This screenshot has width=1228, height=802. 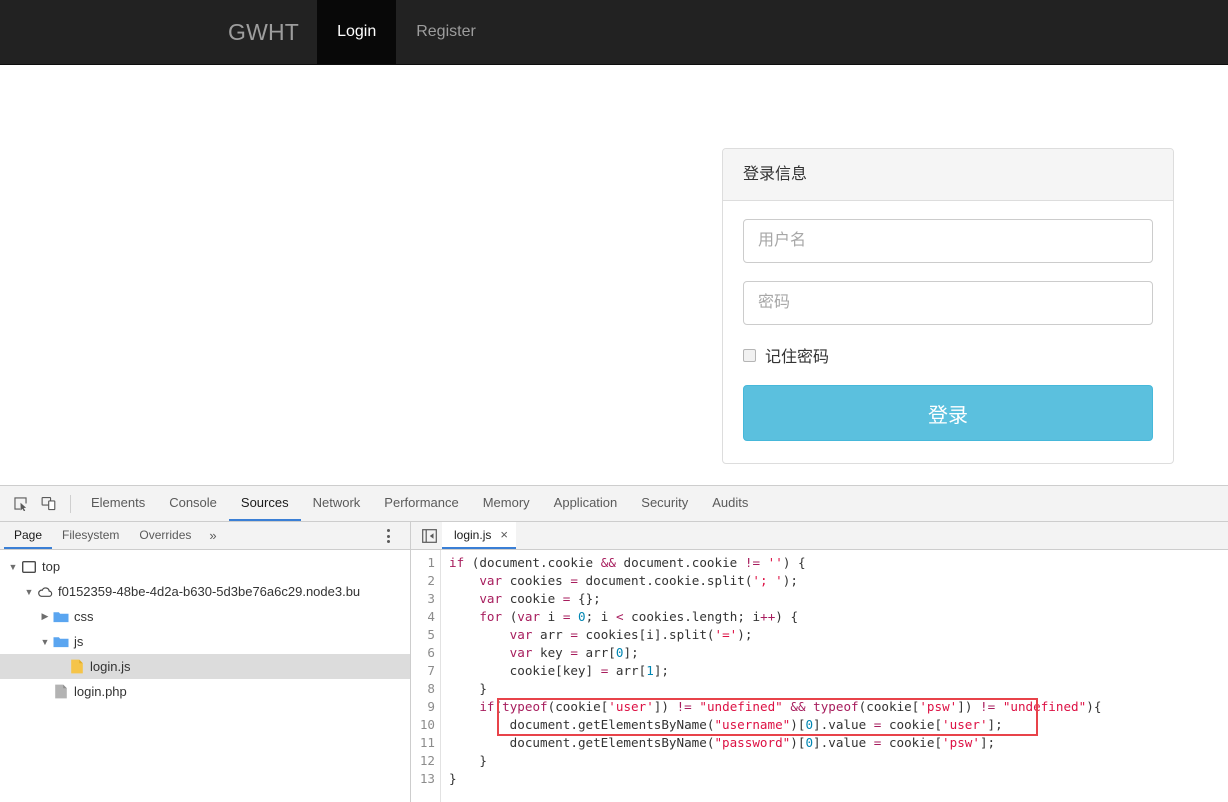 What do you see at coordinates (506, 503) in the screenshot?
I see `devtools-tab-memory: Memory` at bounding box center [506, 503].